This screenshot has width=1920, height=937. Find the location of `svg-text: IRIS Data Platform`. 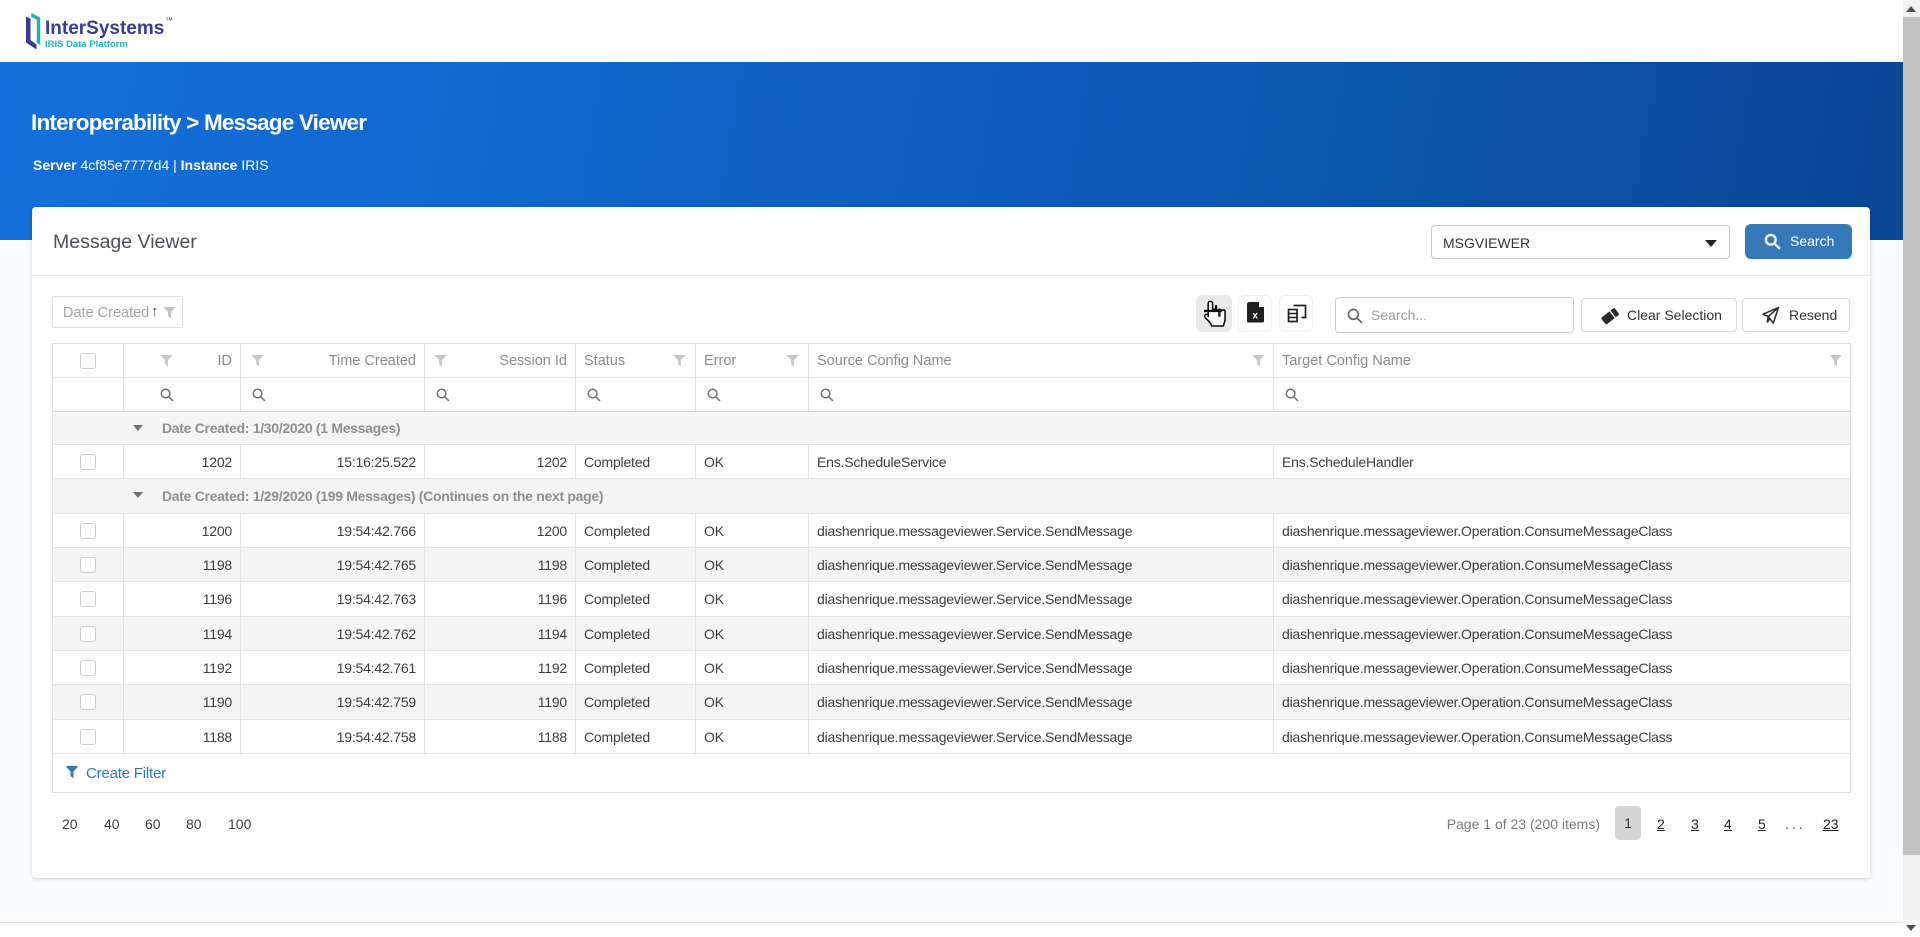

svg-text: IRIS Data Platform is located at coordinates (86, 44).